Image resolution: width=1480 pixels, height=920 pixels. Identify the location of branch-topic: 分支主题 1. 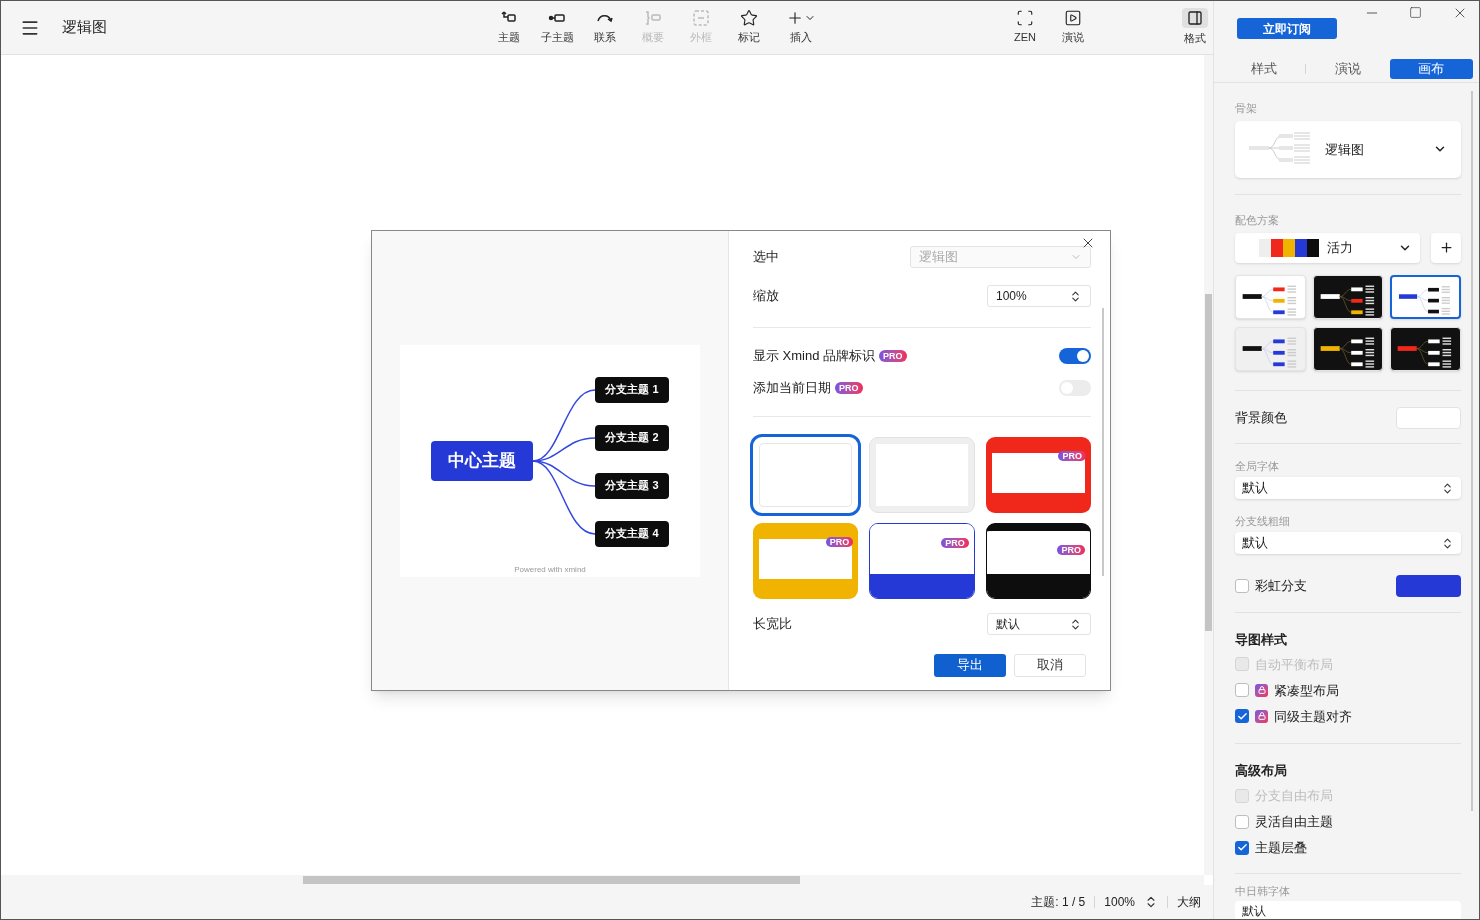
(632, 389).